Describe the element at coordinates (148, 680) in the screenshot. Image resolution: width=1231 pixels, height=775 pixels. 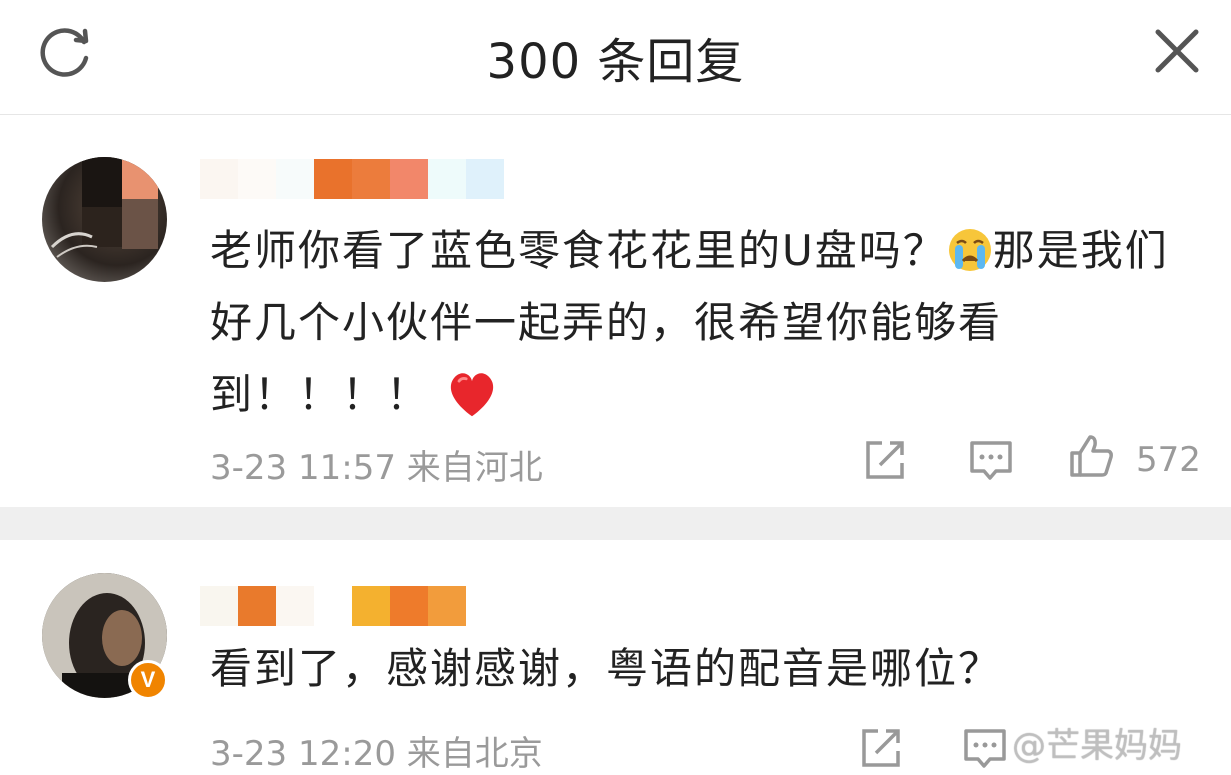
I see `verified-badge: V` at that location.